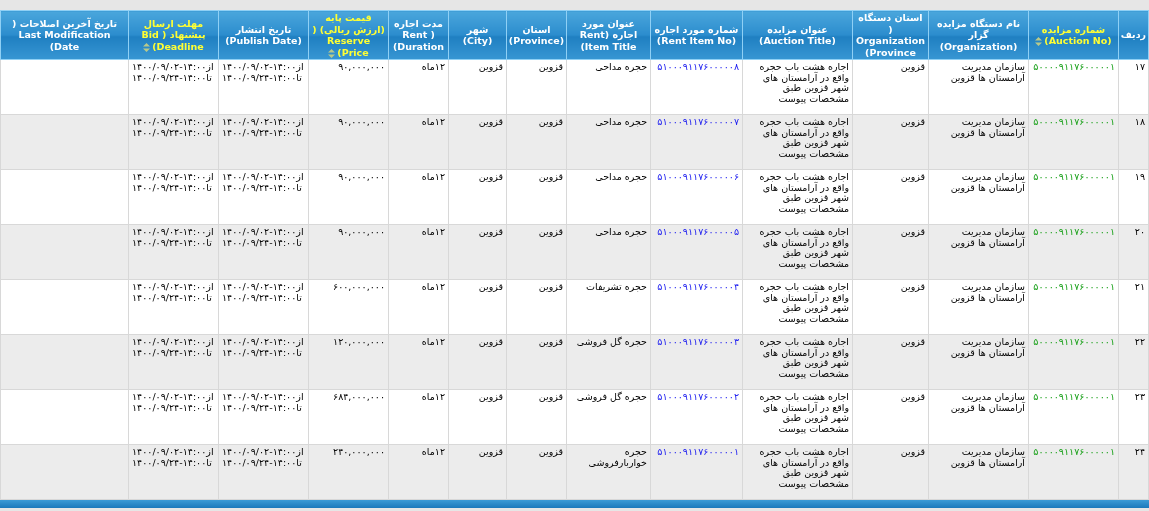 This screenshot has width=1149, height=511. Describe the element at coordinates (348, 35) in the screenshot. I see `column-header: قیمت پایه (ارزش ریالی) ( Reserve Price)` at that location.